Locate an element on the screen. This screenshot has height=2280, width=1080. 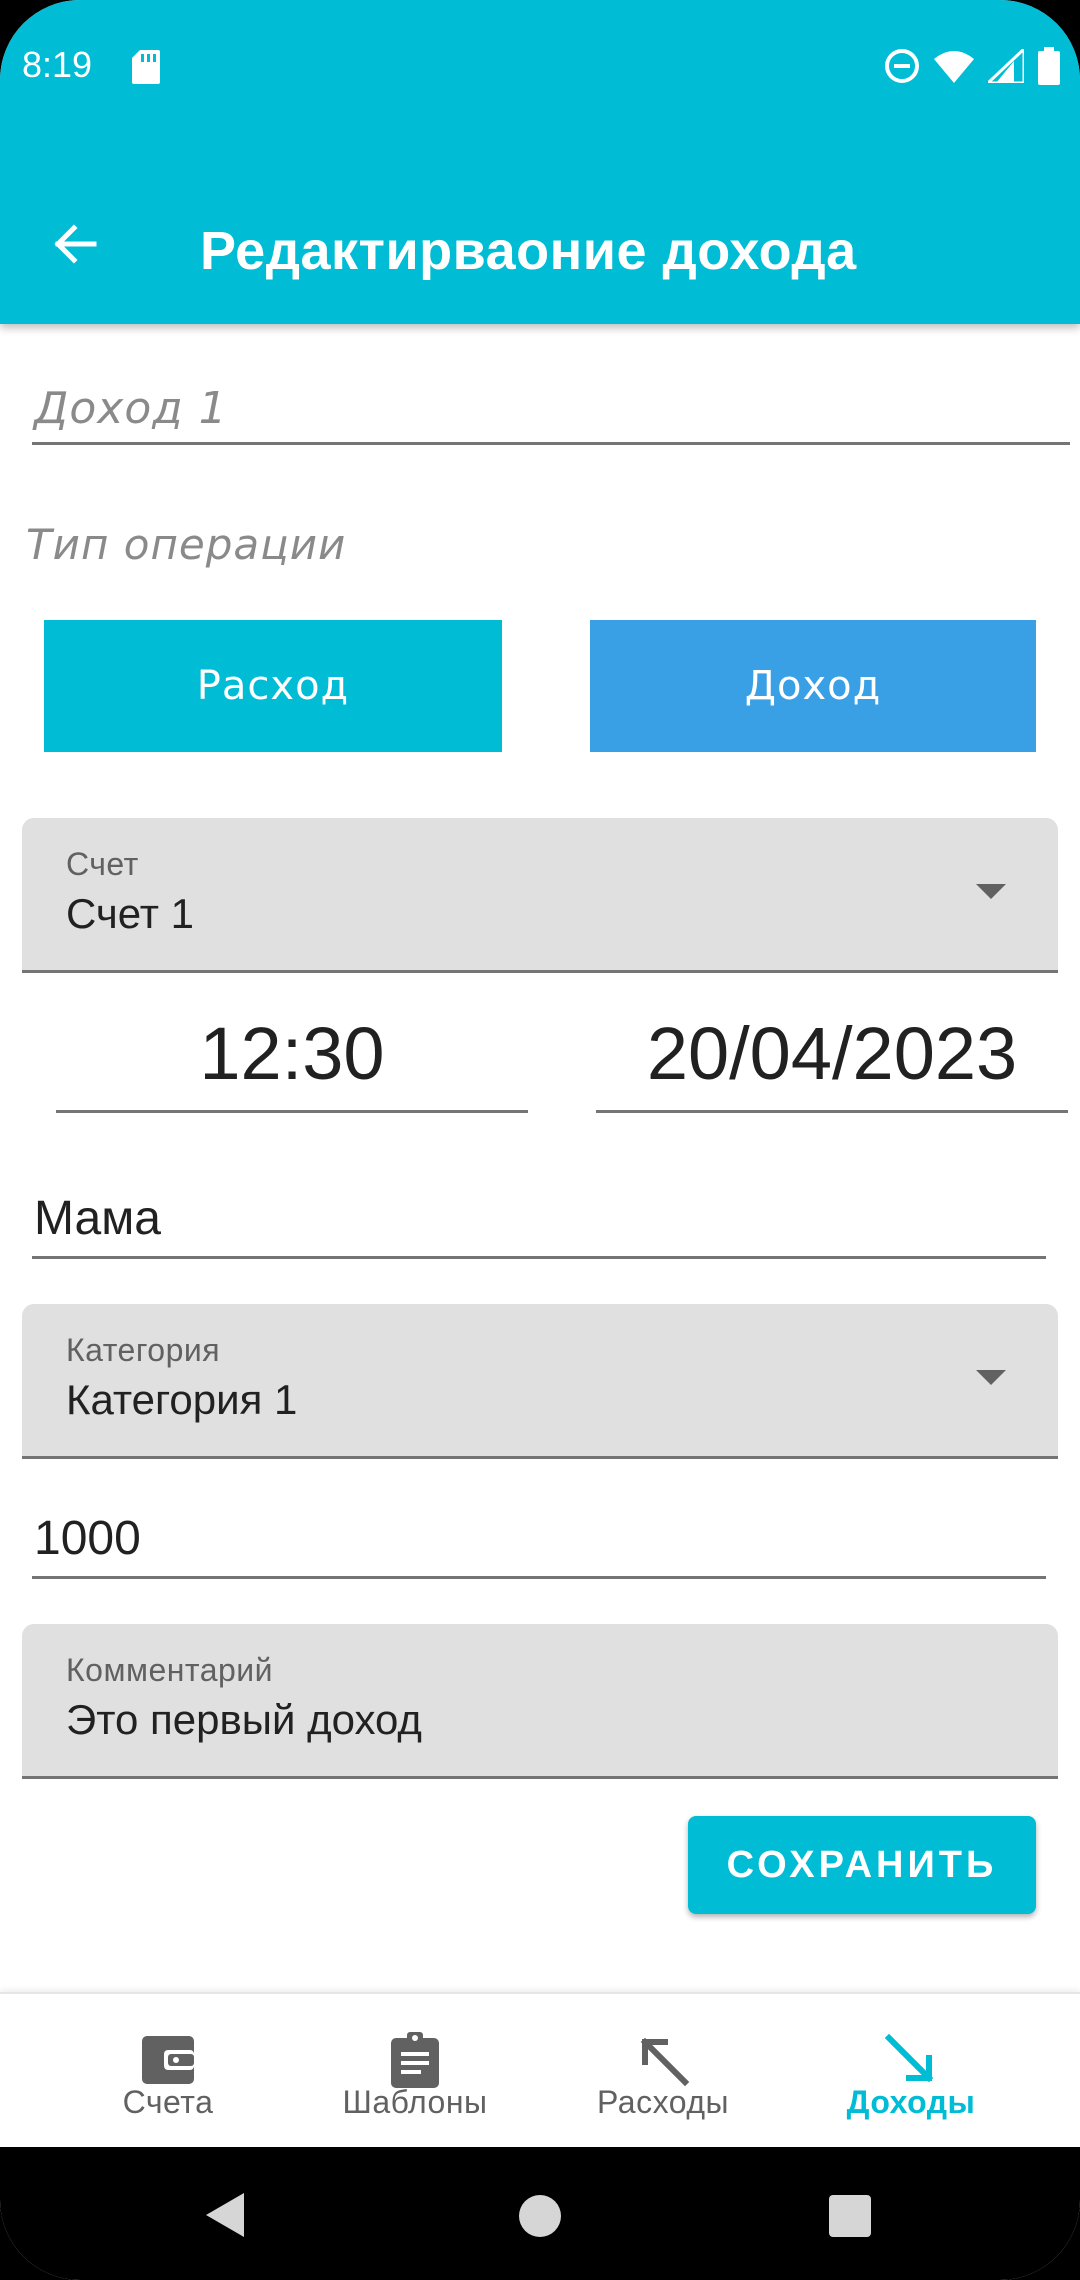
back-button is located at coordinates (74, 244).